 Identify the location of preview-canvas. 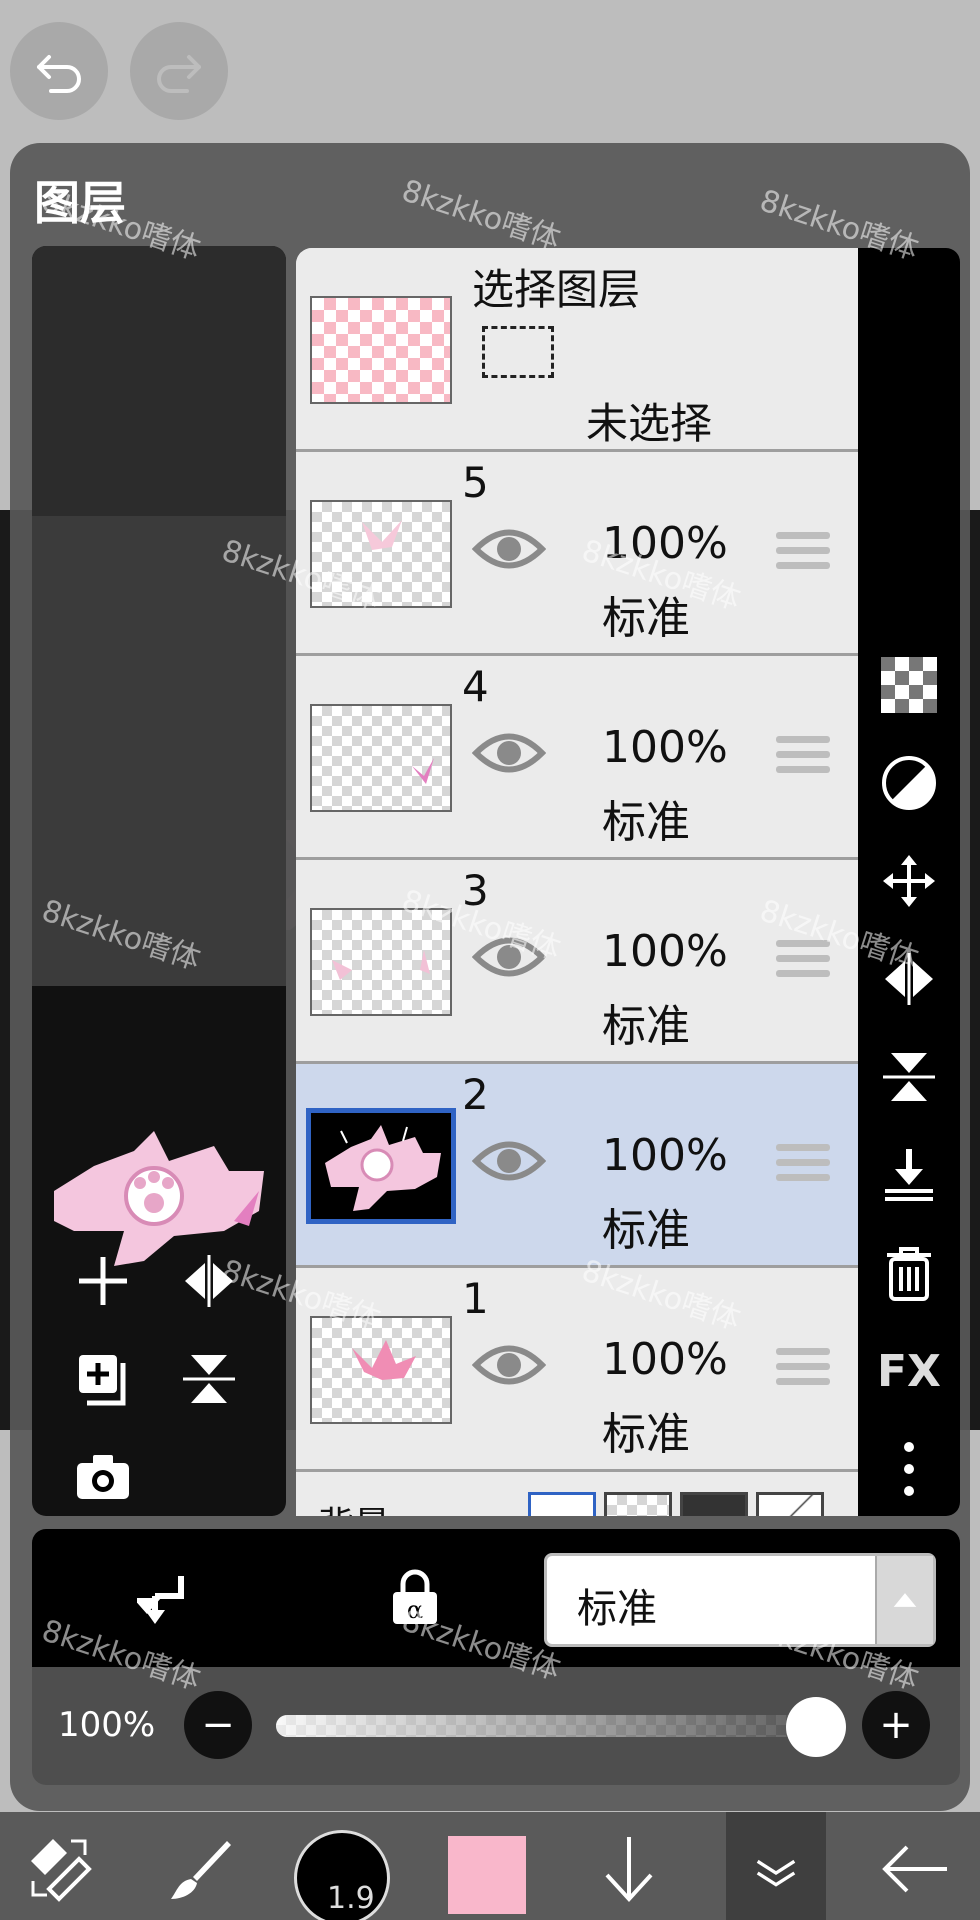
(159, 751).